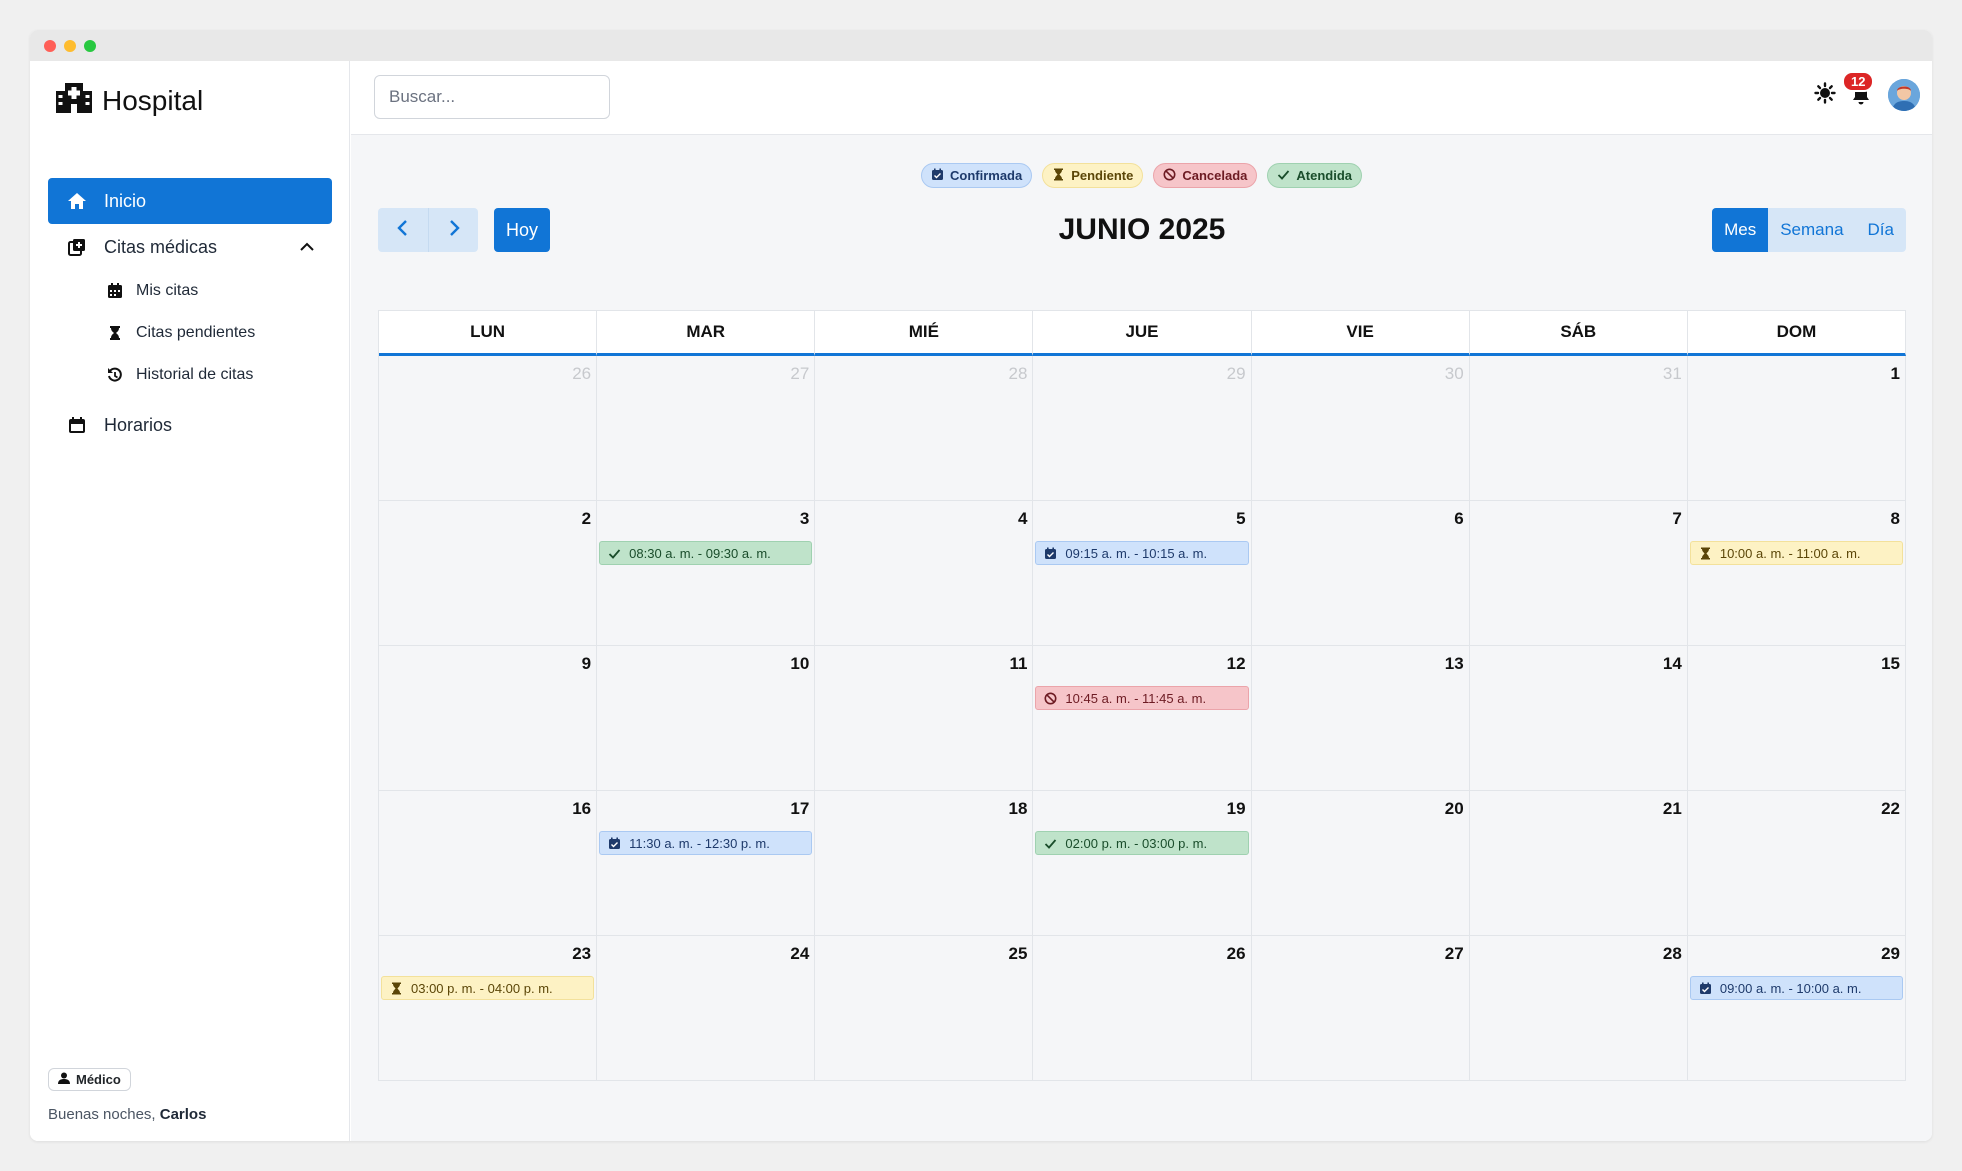 This screenshot has width=1962, height=1171. What do you see at coordinates (924, 718) in the screenshot?
I see `day-cell: 11` at bounding box center [924, 718].